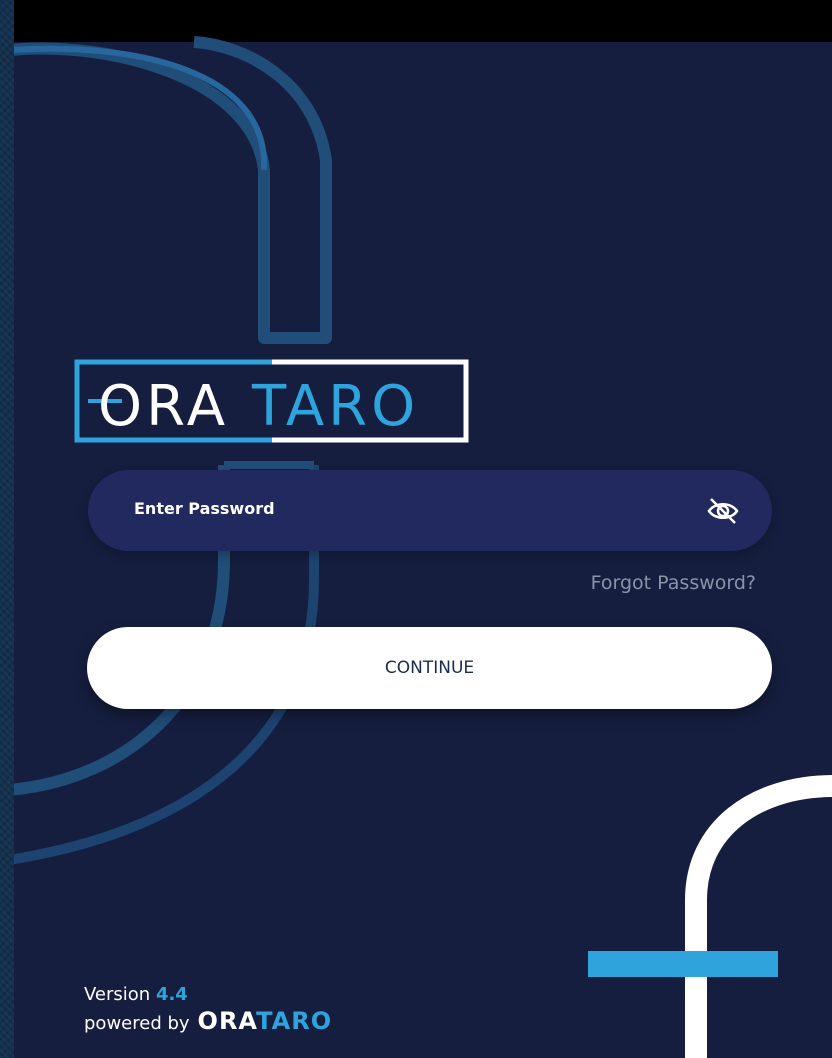 The height and width of the screenshot is (1058, 832). What do you see at coordinates (430, 510) in the screenshot?
I see `password-field: Enter Password` at bounding box center [430, 510].